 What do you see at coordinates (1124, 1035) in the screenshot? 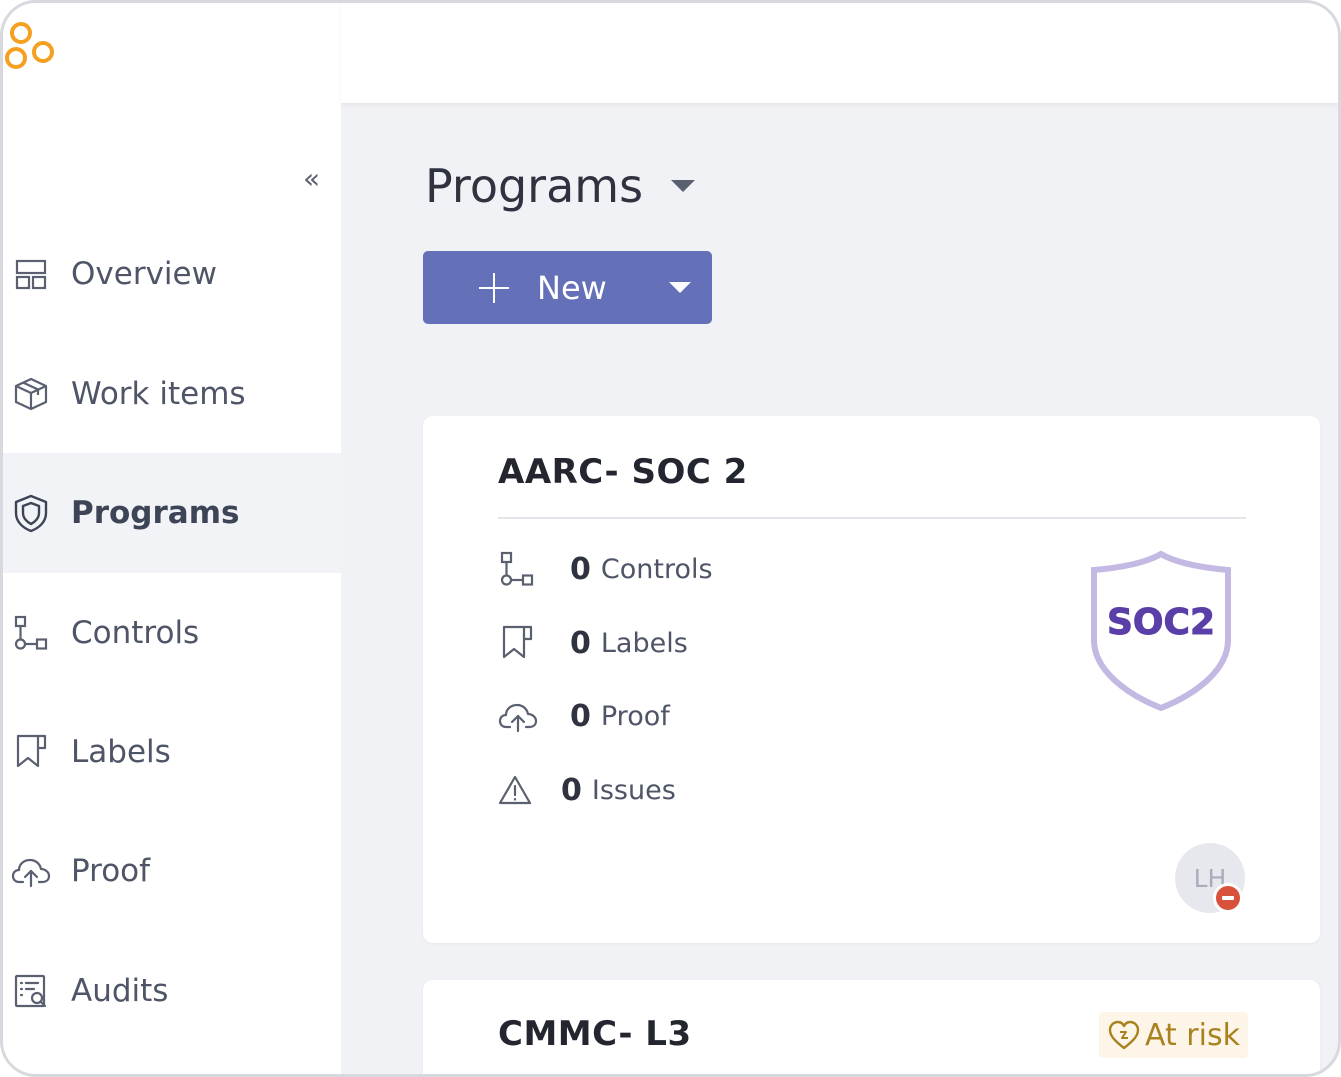
I see `heart-icon` at bounding box center [1124, 1035].